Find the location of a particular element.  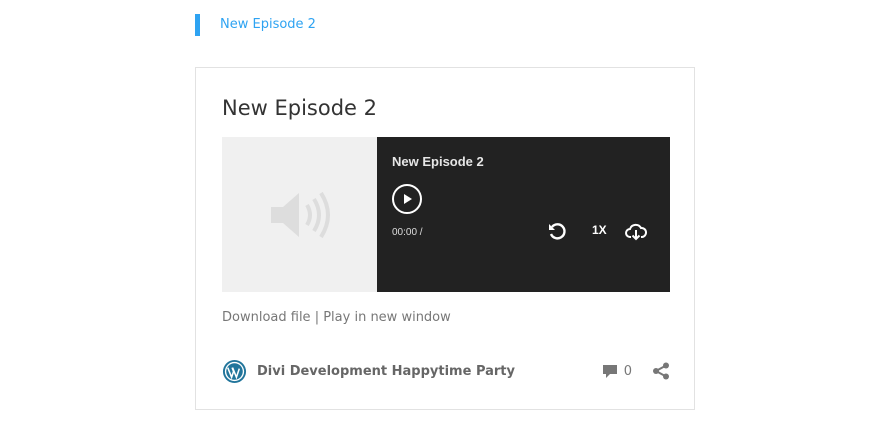

wordpress-icon is located at coordinates (234, 371).